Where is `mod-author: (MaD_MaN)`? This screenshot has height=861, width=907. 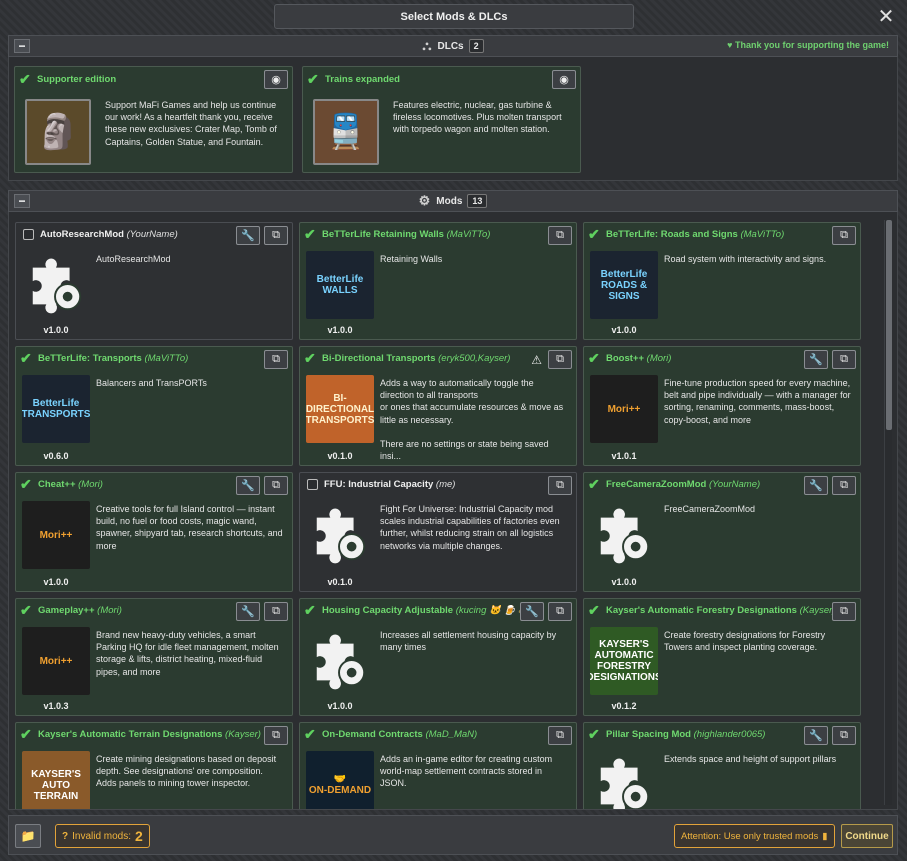 mod-author: (MaD_MaN) is located at coordinates (451, 734).